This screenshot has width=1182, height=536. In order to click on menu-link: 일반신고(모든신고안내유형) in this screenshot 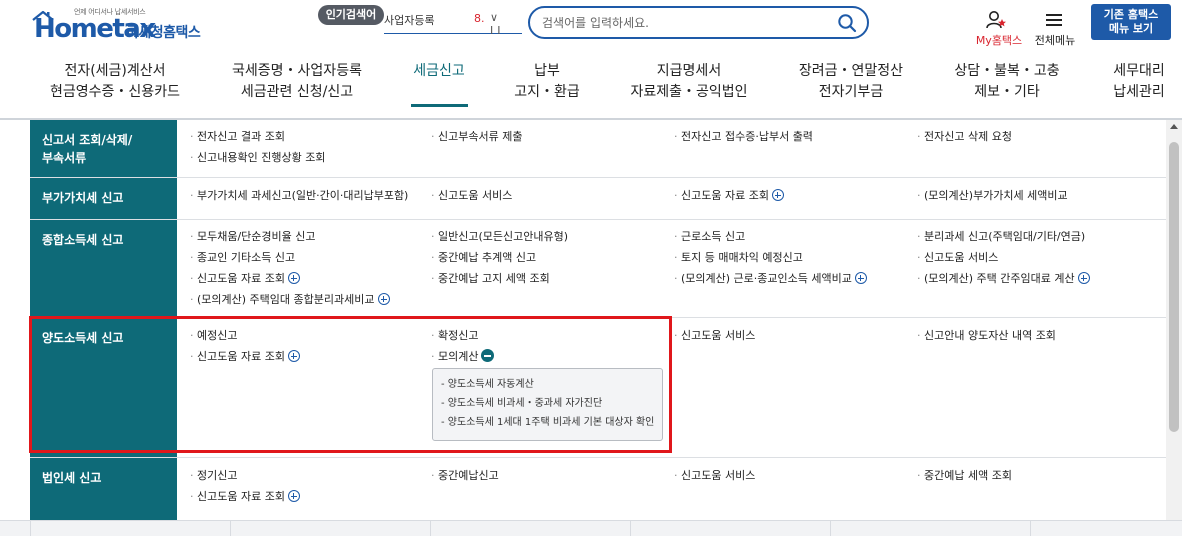, I will do `click(499, 236)`.